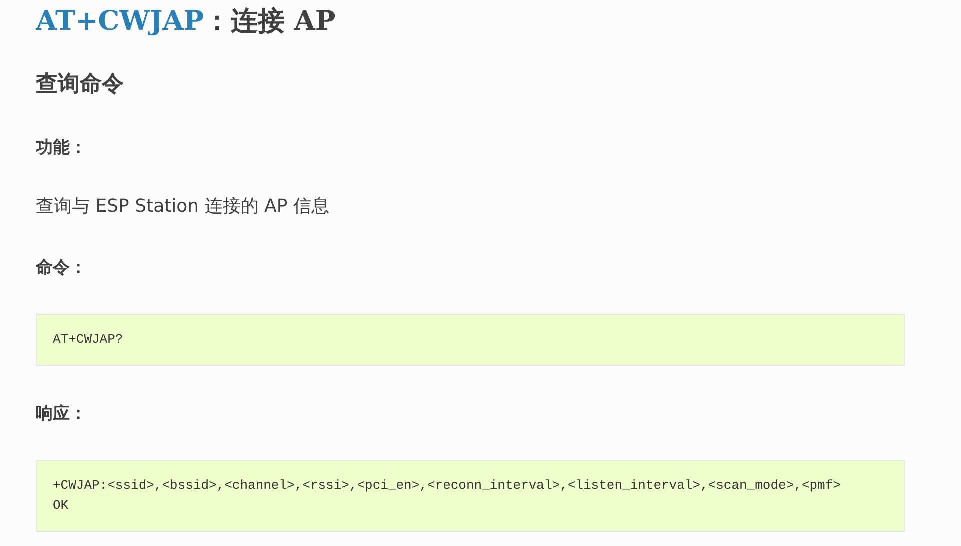  What do you see at coordinates (61, 414) in the screenshot?
I see `field-label: 响应：` at bounding box center [61, 414].